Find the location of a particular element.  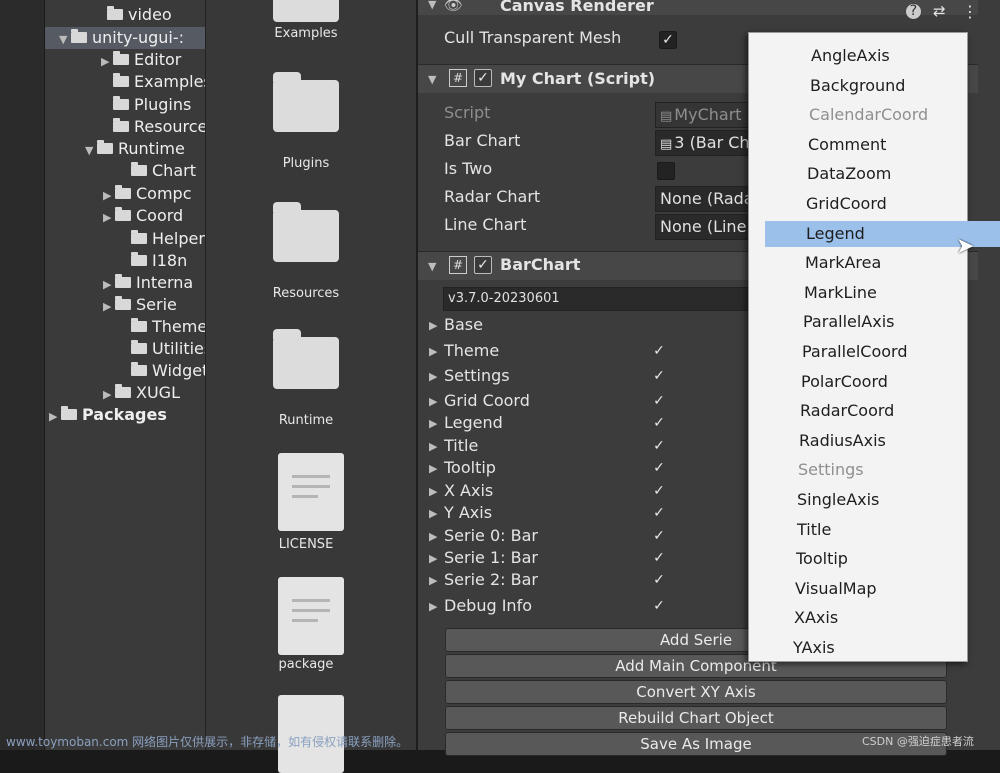

field-label: Line Chart is located at coordinates (485, 224).